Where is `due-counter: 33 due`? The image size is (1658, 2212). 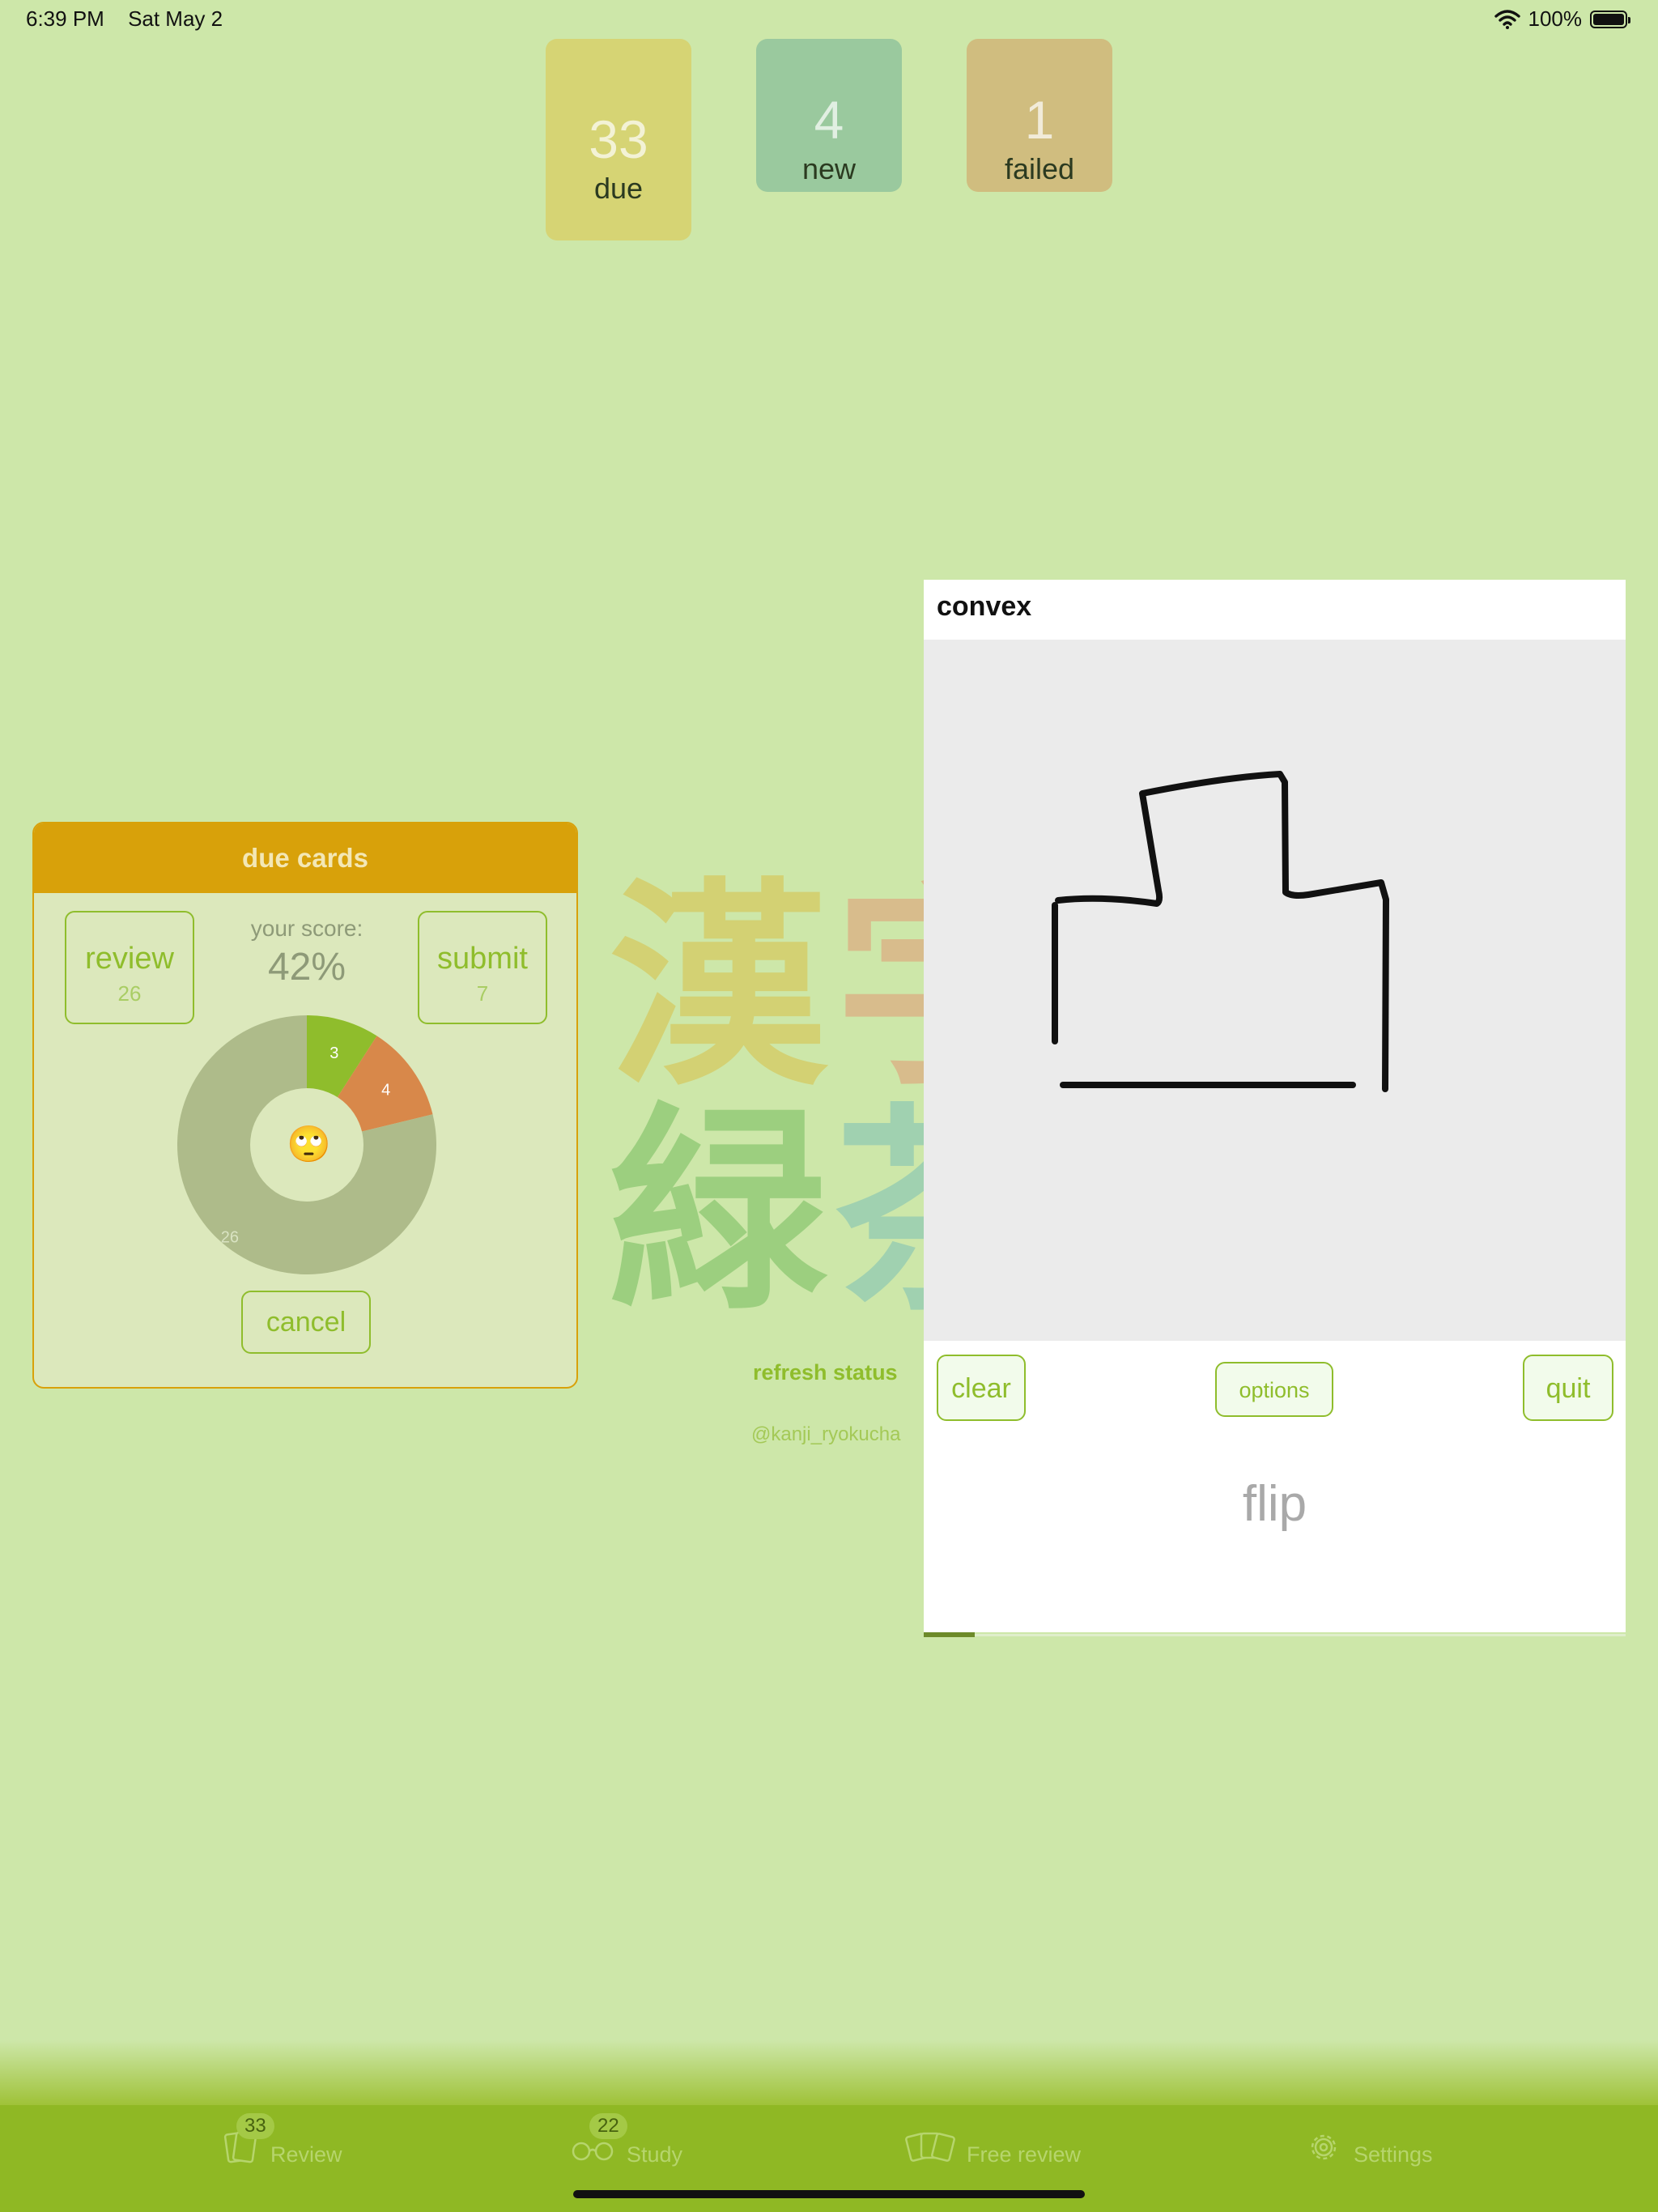 due-counter: 33 due is located at coordinates (618, 139).